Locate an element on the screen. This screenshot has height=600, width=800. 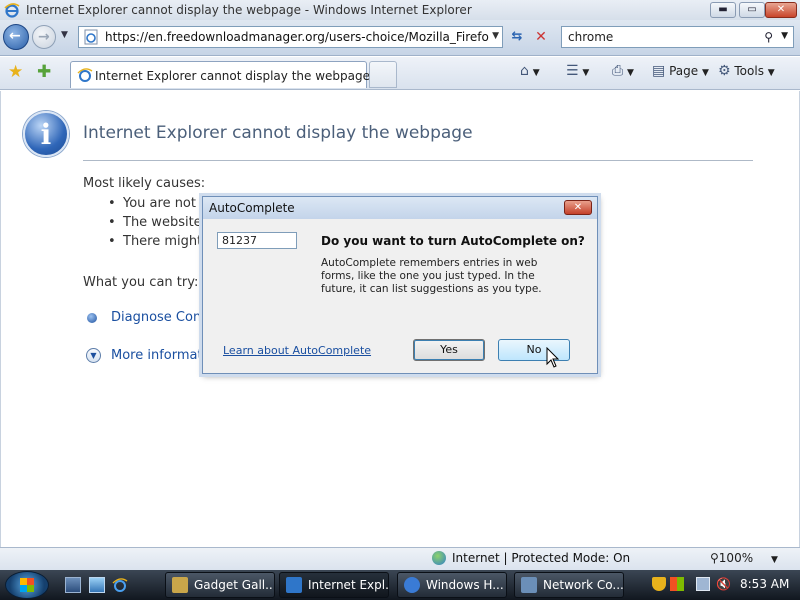
forward-button: → is located at coordinates (44, 37).